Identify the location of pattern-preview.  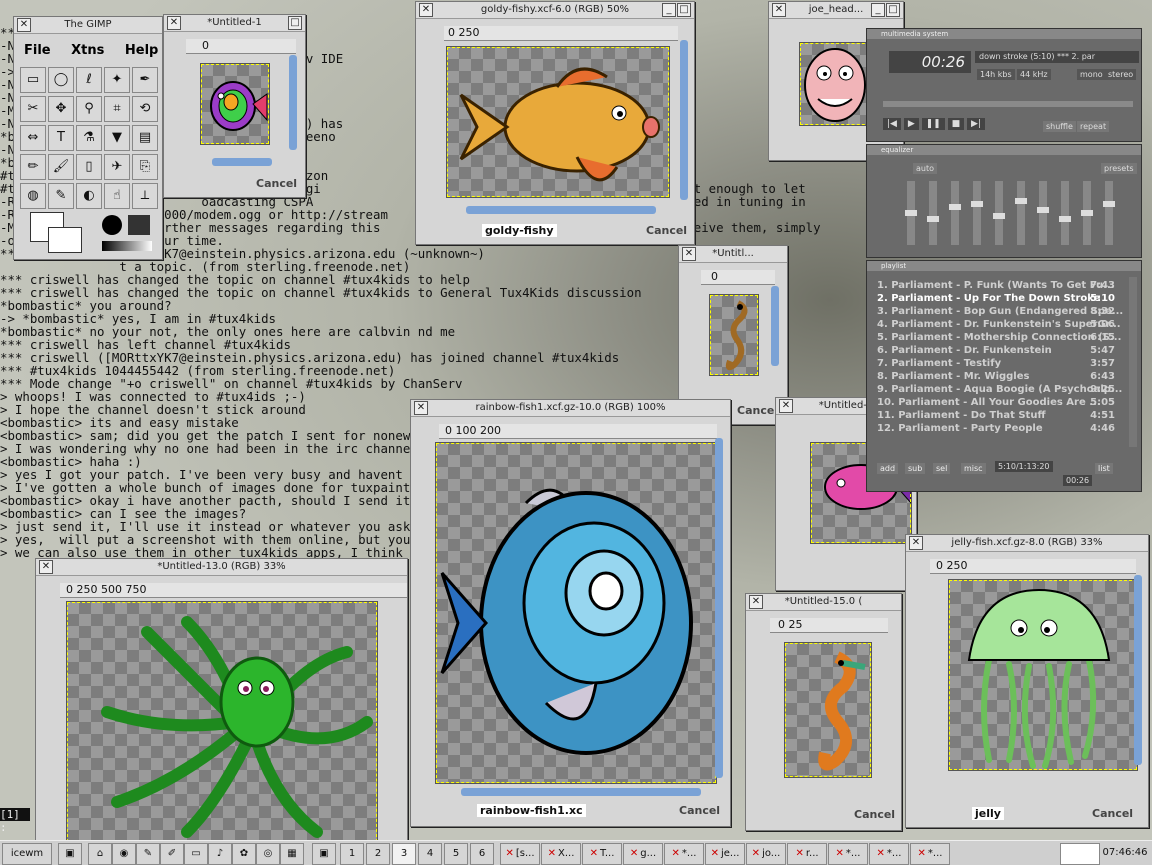
(139, 225).